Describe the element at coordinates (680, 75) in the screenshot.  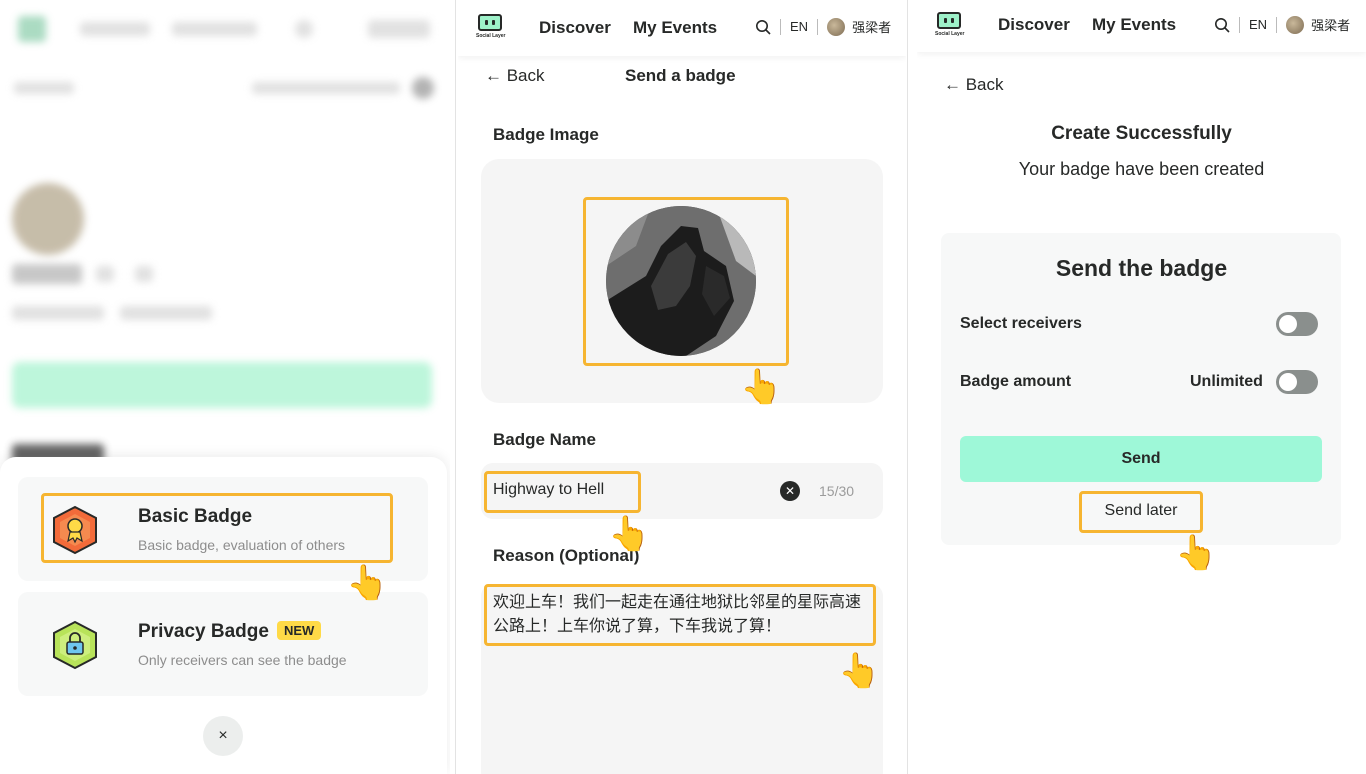
I see `page-title: Send a badge` at that location.